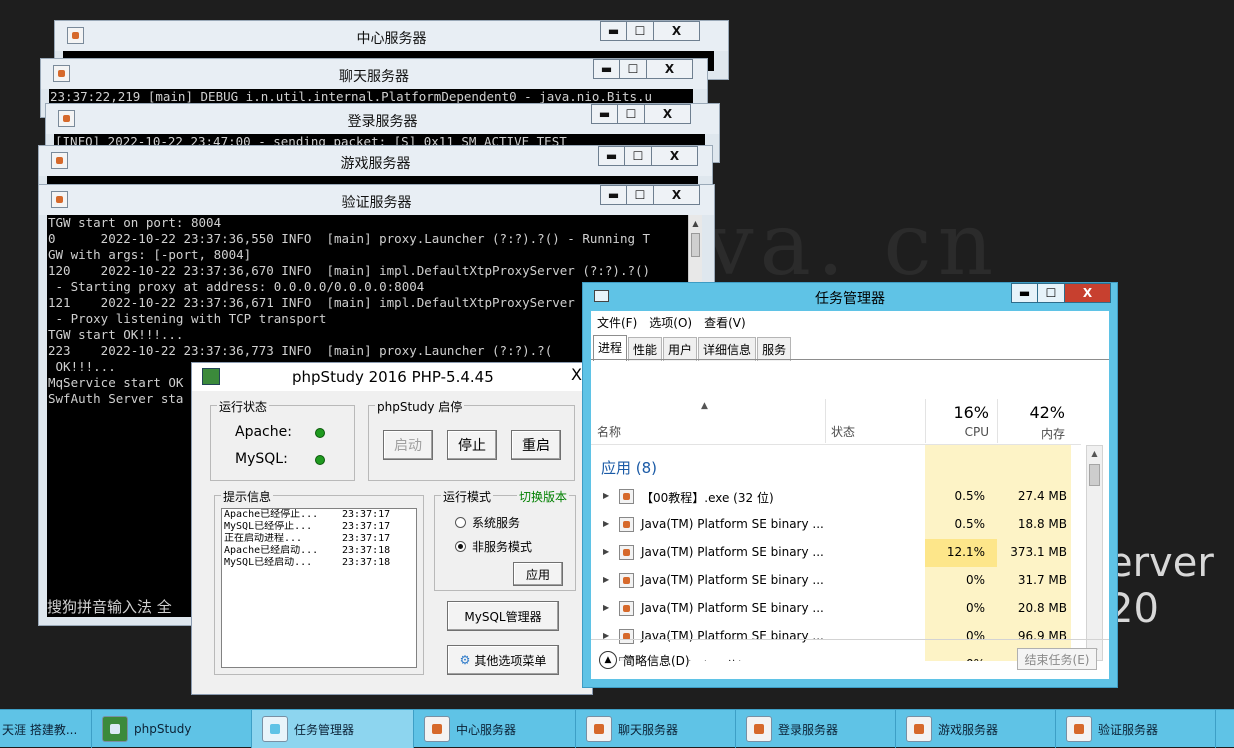 The image size is (1234, 748). What do you see at coordinates (382, 119) in the screenshot?
I see `title-bar: 登录服务器 ▬ ☐ X` at bounding box center [382, 119].